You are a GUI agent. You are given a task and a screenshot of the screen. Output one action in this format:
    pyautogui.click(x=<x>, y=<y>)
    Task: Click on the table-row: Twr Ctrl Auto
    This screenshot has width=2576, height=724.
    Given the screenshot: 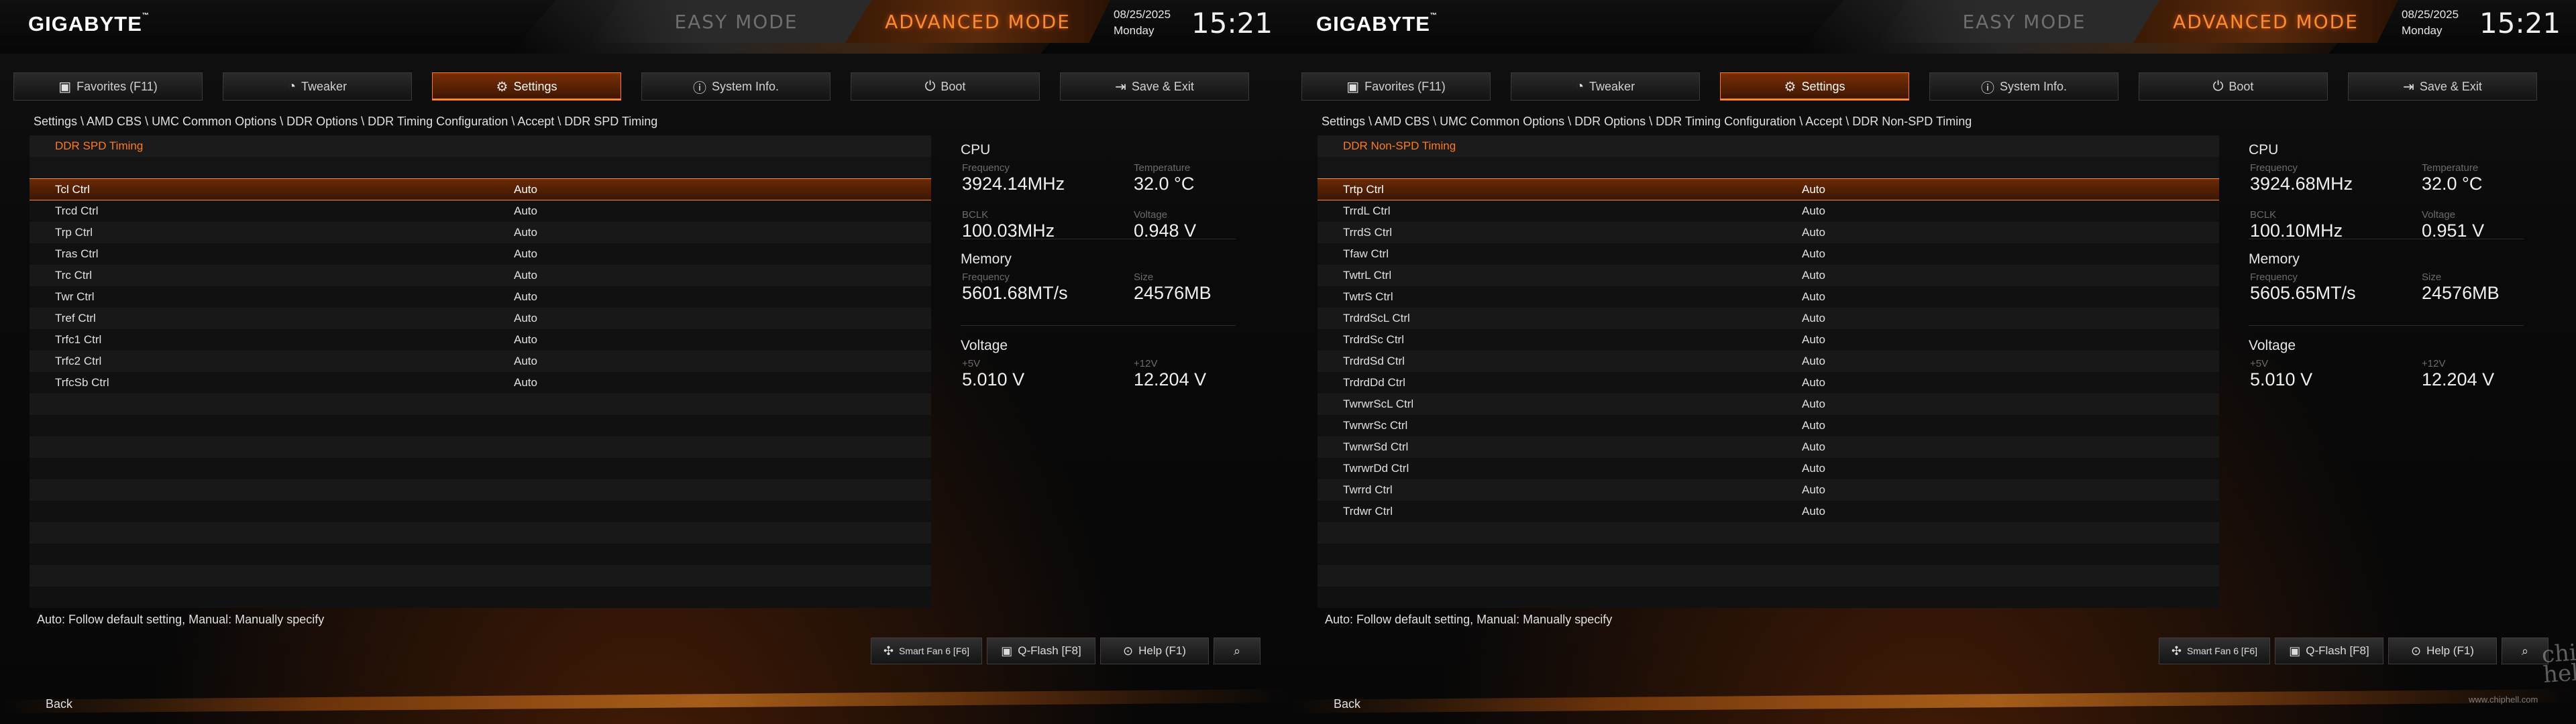 What is the action you would take?
    pyautogui.click(x=480, y=297)
    